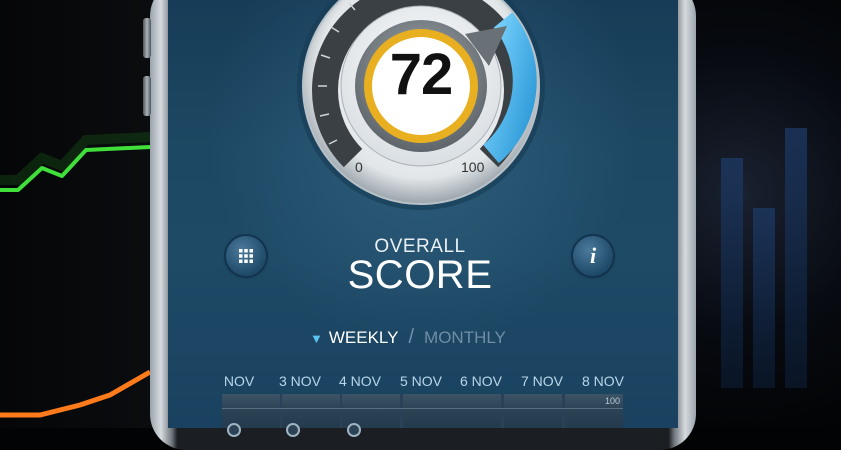 This screenshot has width=841, height=450. What do you see at coordinates (602, 381) in the screenshot?
I see `date-label: 8 NOV` at bounding box center [602, 381].